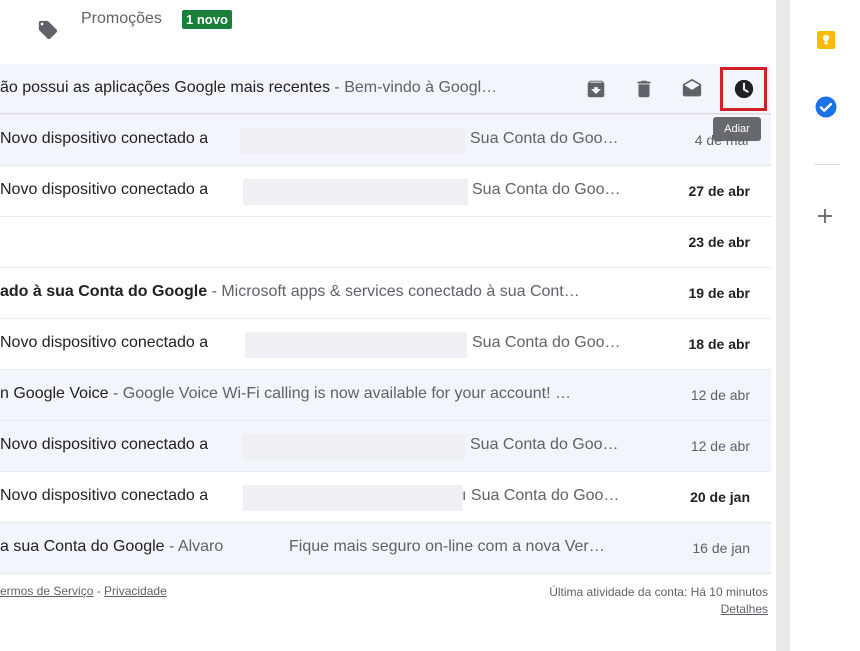  I want to click on plus-icon, so click(825, 216).